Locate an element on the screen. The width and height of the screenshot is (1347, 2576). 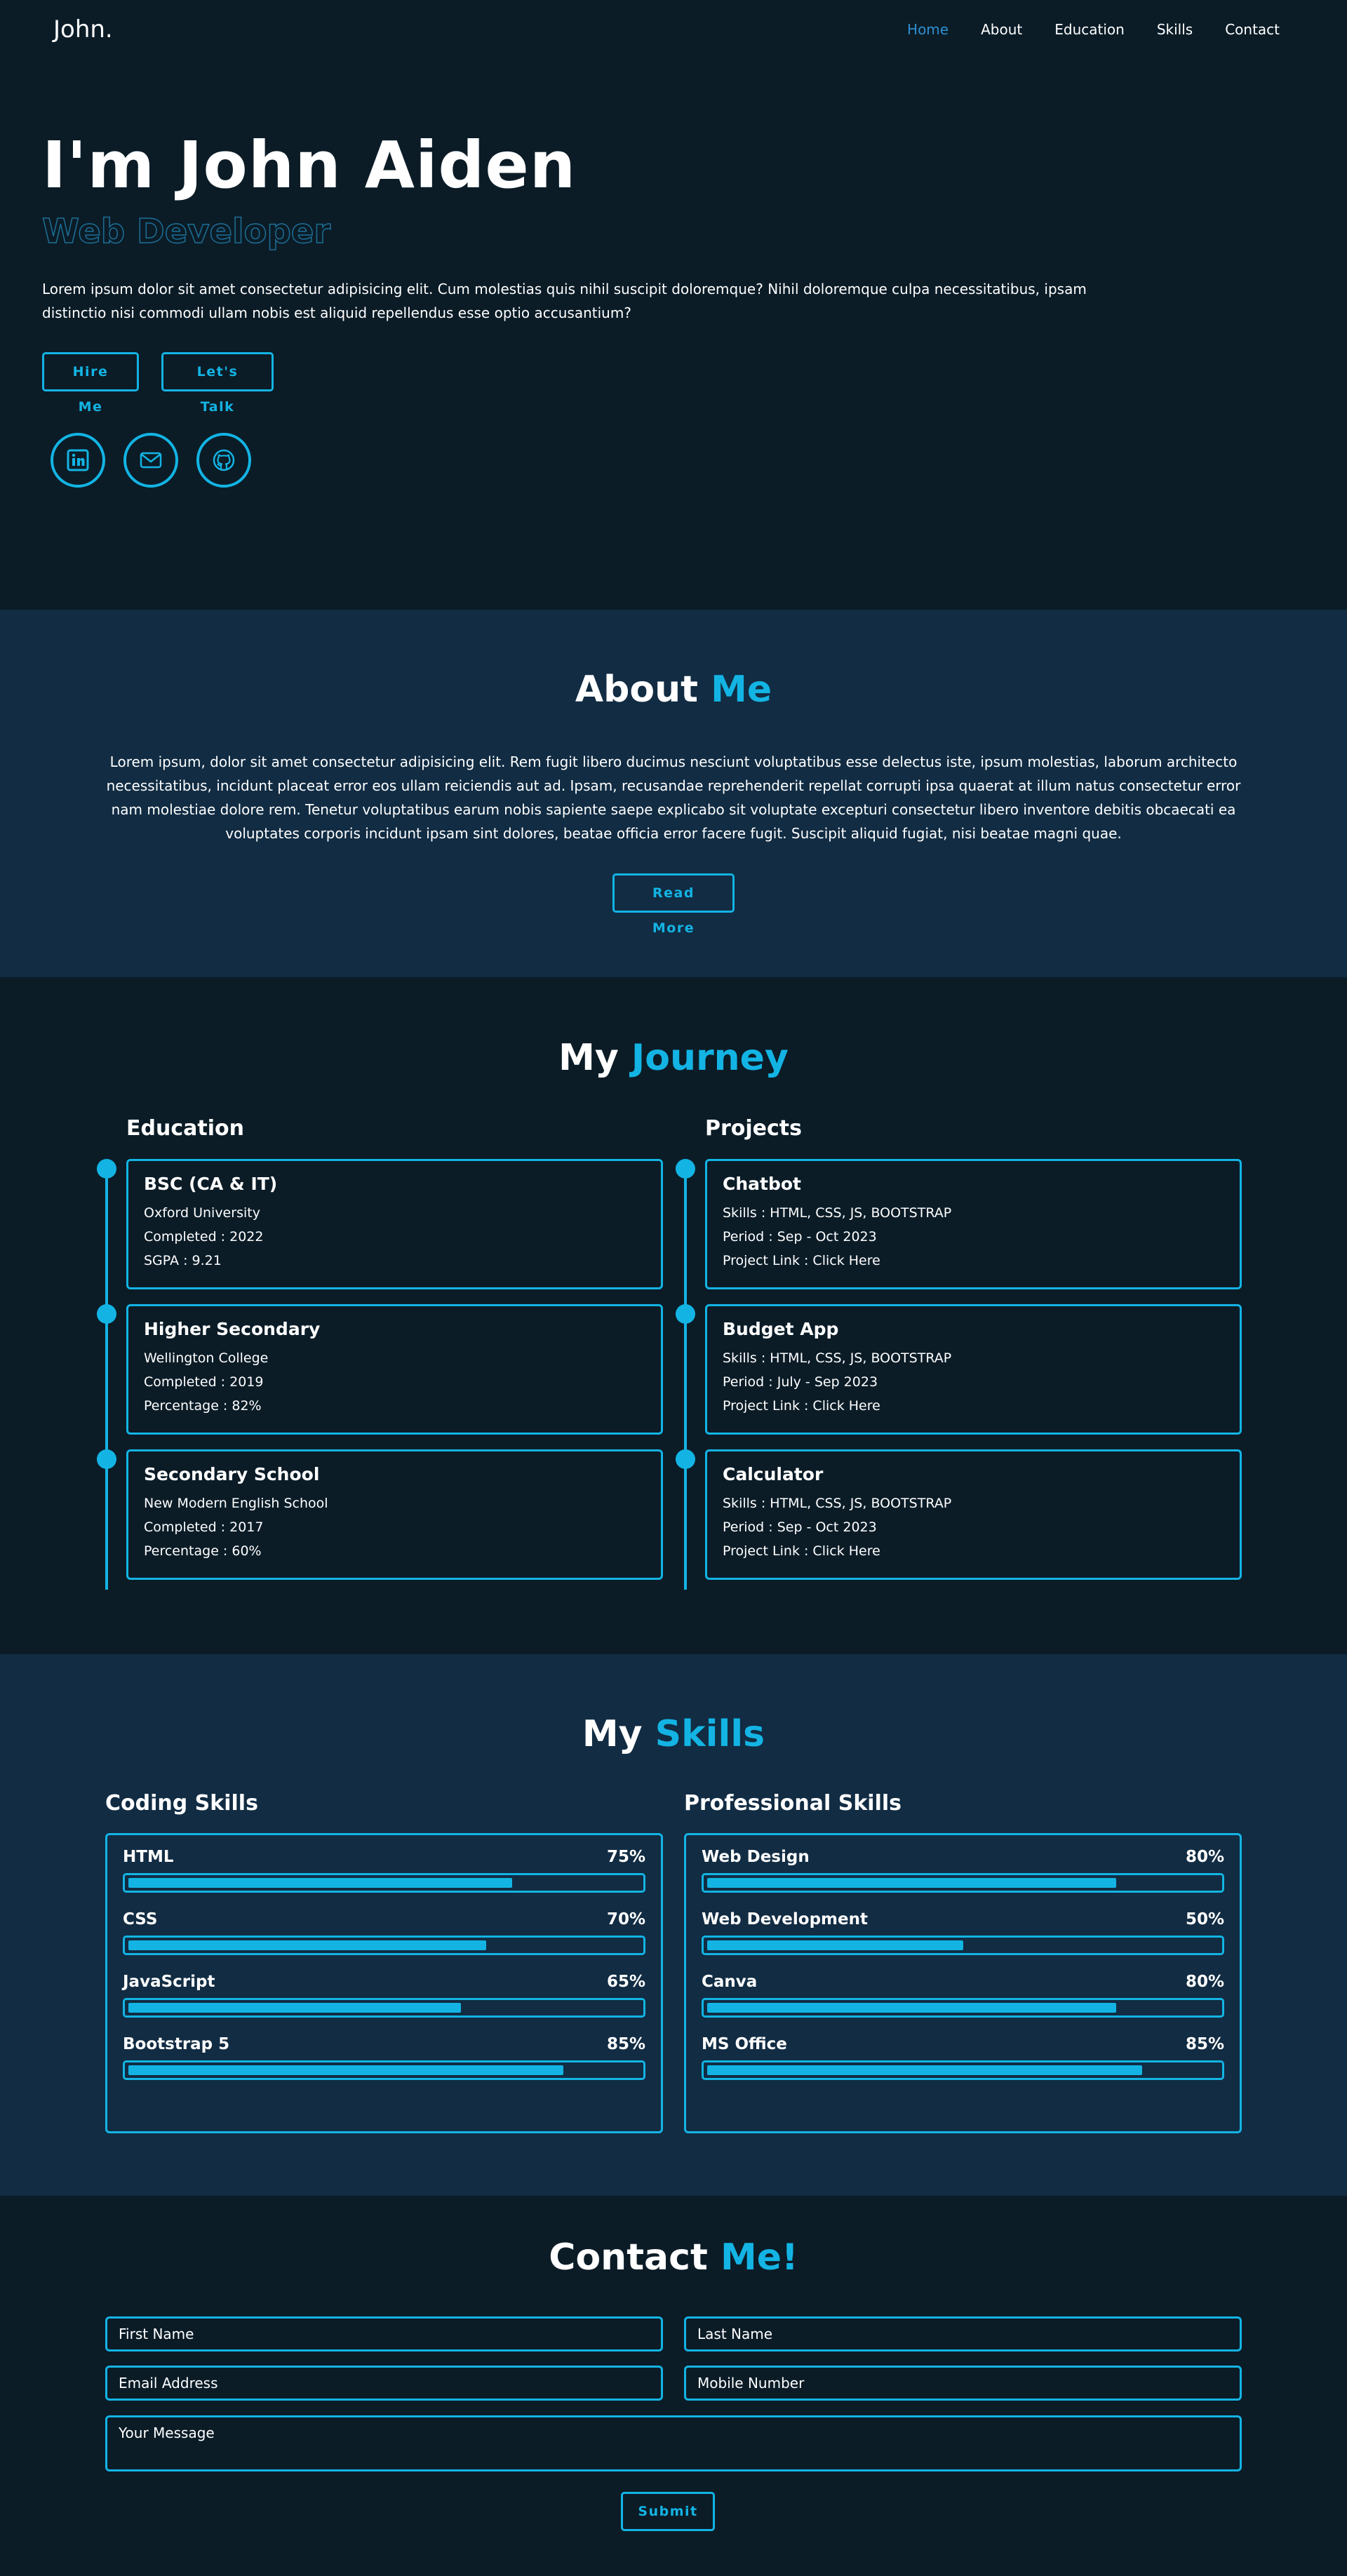
card-line: Percentage : 82% is located at coordinates (203, 1406).